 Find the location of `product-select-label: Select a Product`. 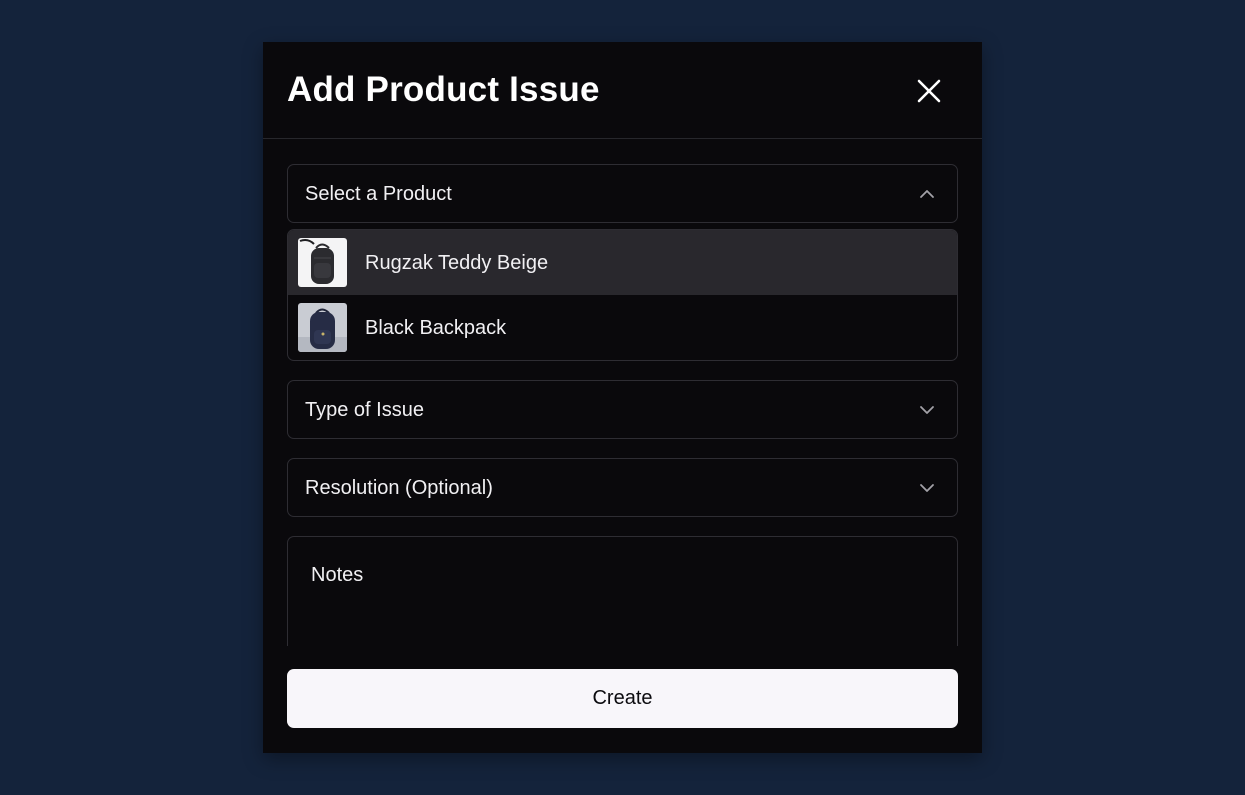

product-select-label: Select a Product is located at coordinates (378, 194).